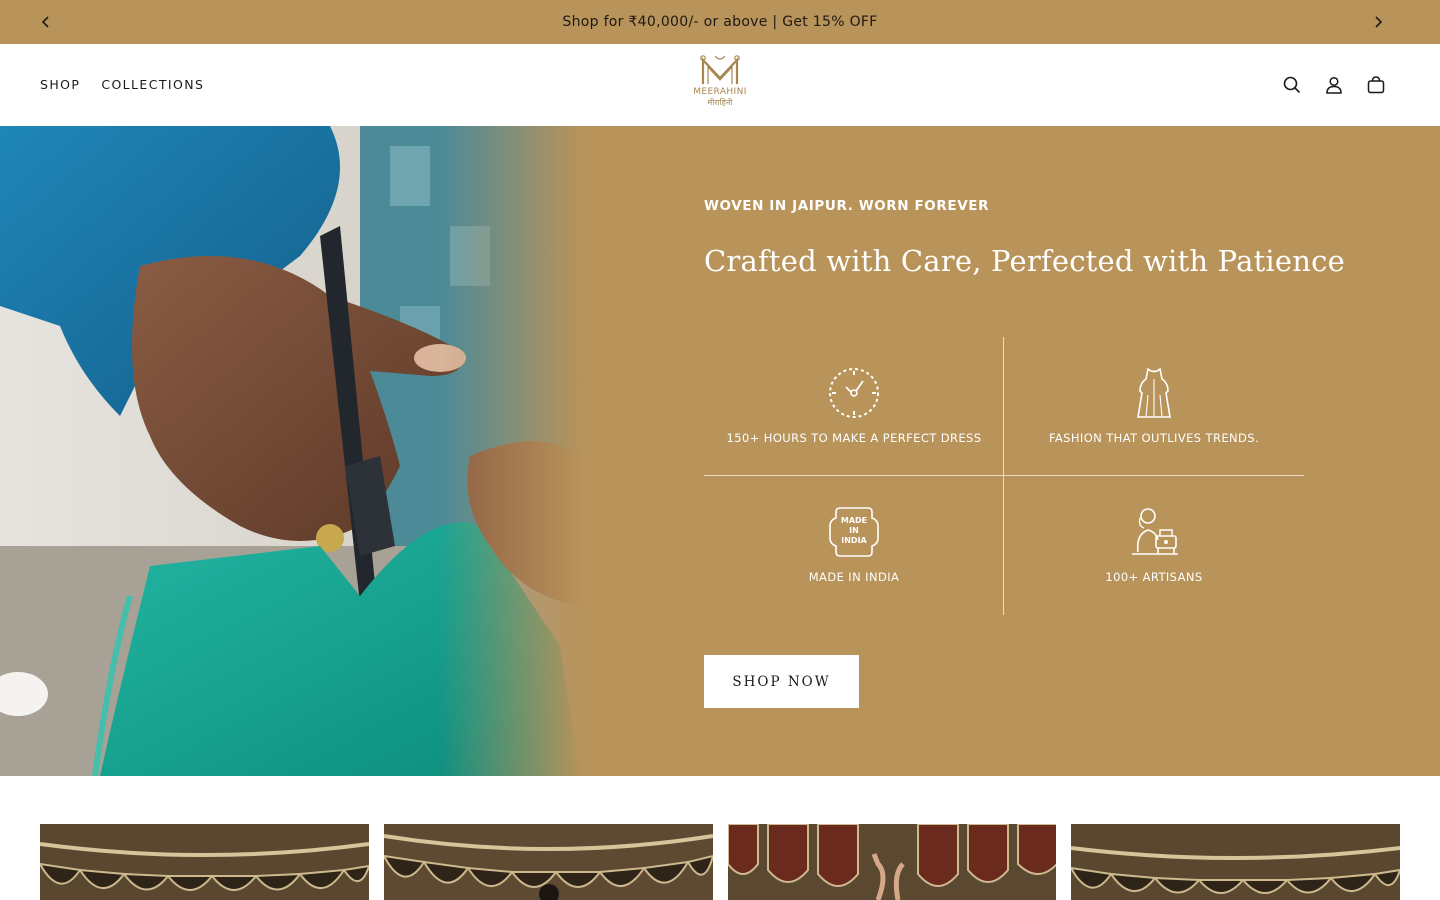 This screenshot has height=900, width=1440. I want to click on logo-monogram-icon, so click(720, 69).